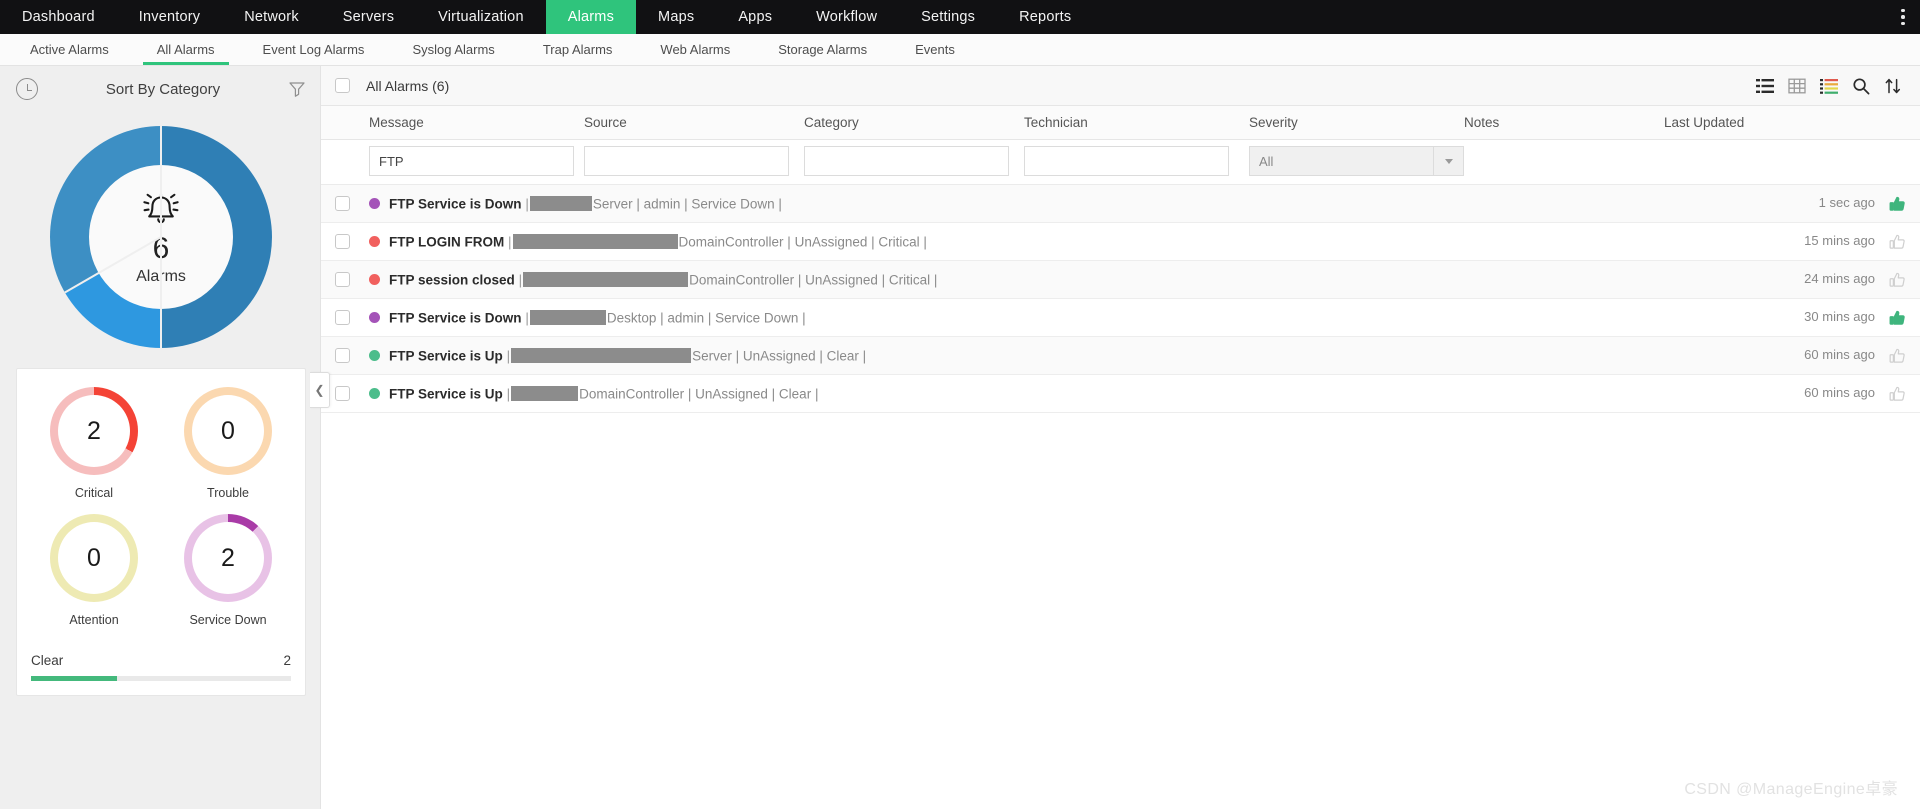  What do you see at coordinates (948, 17) in the screenshot?
I see `topnav-item-settings: Settings` at bounding box center [948, 17].